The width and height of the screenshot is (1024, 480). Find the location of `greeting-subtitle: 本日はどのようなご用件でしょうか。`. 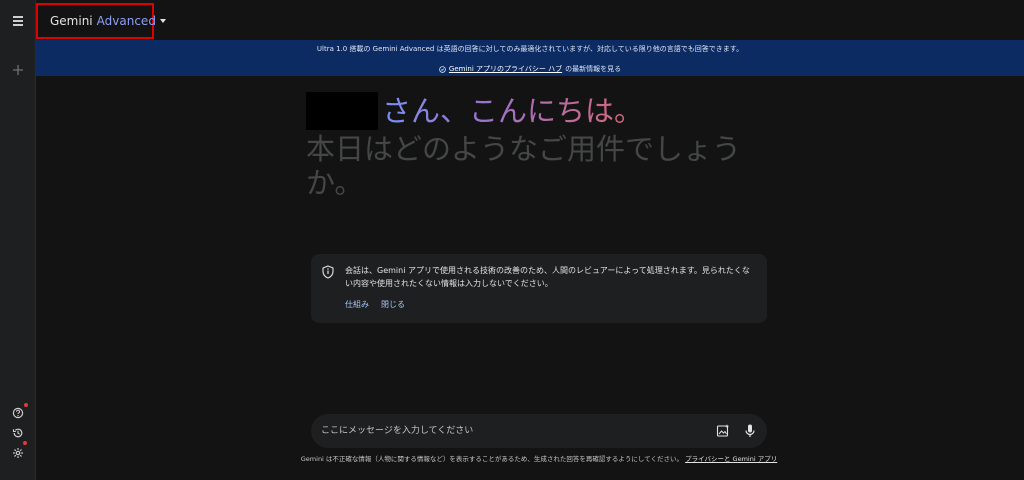

greeting-subtitle: 本日はどのようなご用件でしょうか。 is located at coordinates (524, 166).